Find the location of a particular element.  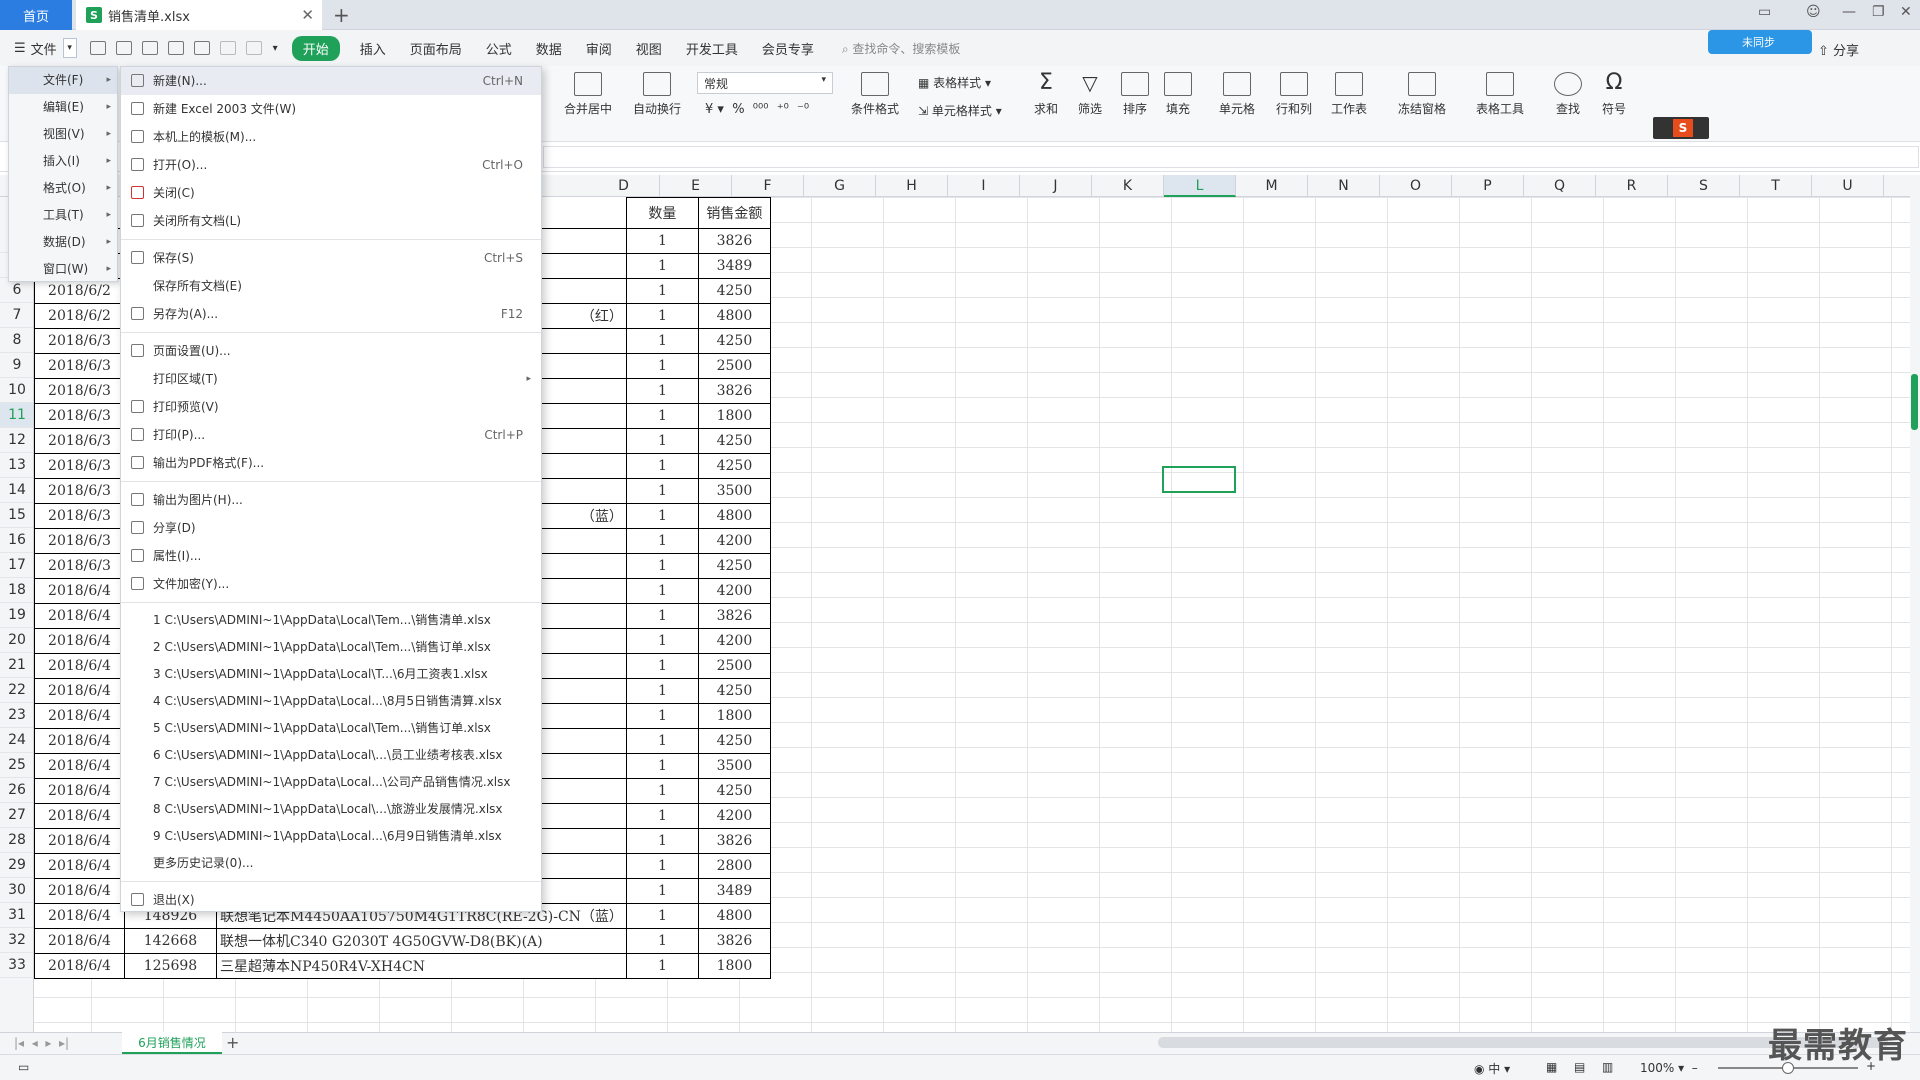

classic-menu-item: 编辑(E) is located at coordinates (63, 107).